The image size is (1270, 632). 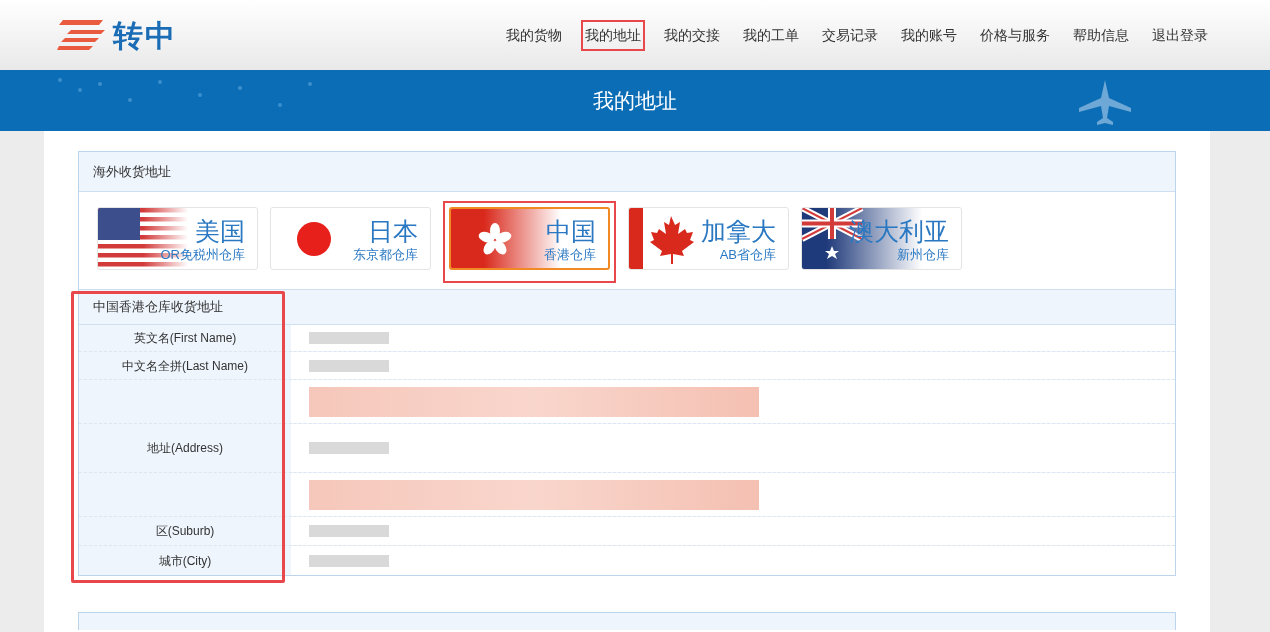 What do you see at coordinates (529, 238) in the screenshot?
I see `warehouse-tab: 中国 香港仓库` at bounding box center [529, 238].